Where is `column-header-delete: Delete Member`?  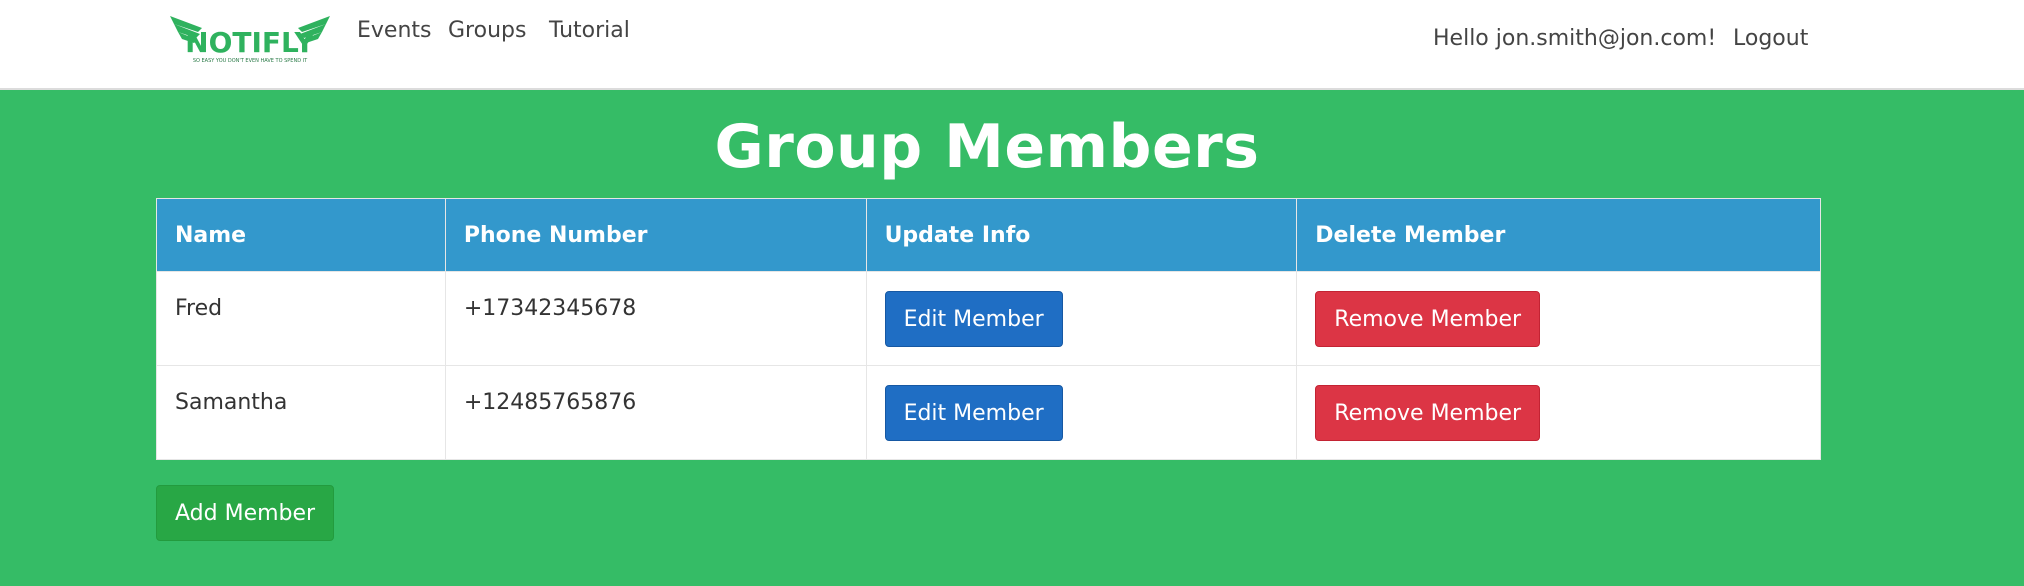
column-header-delete: Delete Member is located at coordinates (1558, 235).